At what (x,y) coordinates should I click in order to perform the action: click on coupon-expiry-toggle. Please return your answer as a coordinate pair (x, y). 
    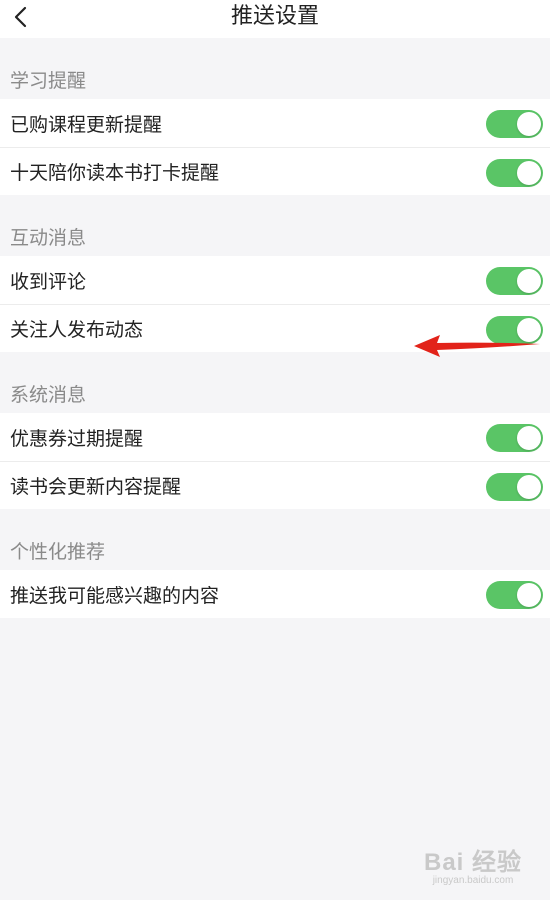
    Looking at the image, I should click on (514, 438).